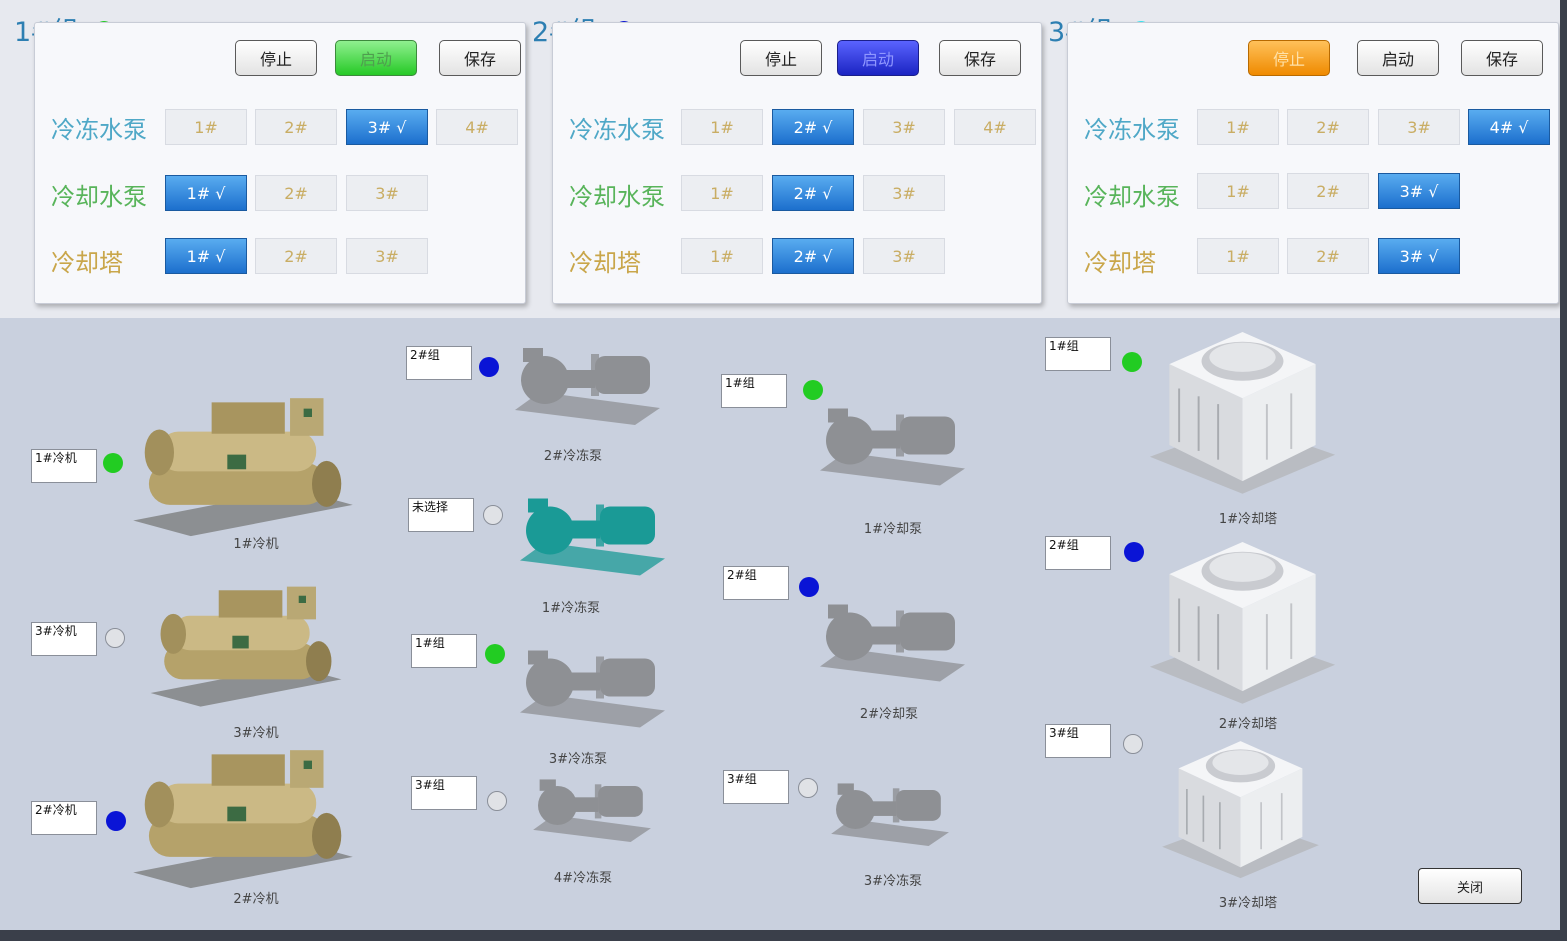 The width and height of the screenshot is (1567, 941). What do you see at coordinates (1242, 618) in the screenshot?
I see `cooling-tower-2-image` at bounding box center [1242, 618].